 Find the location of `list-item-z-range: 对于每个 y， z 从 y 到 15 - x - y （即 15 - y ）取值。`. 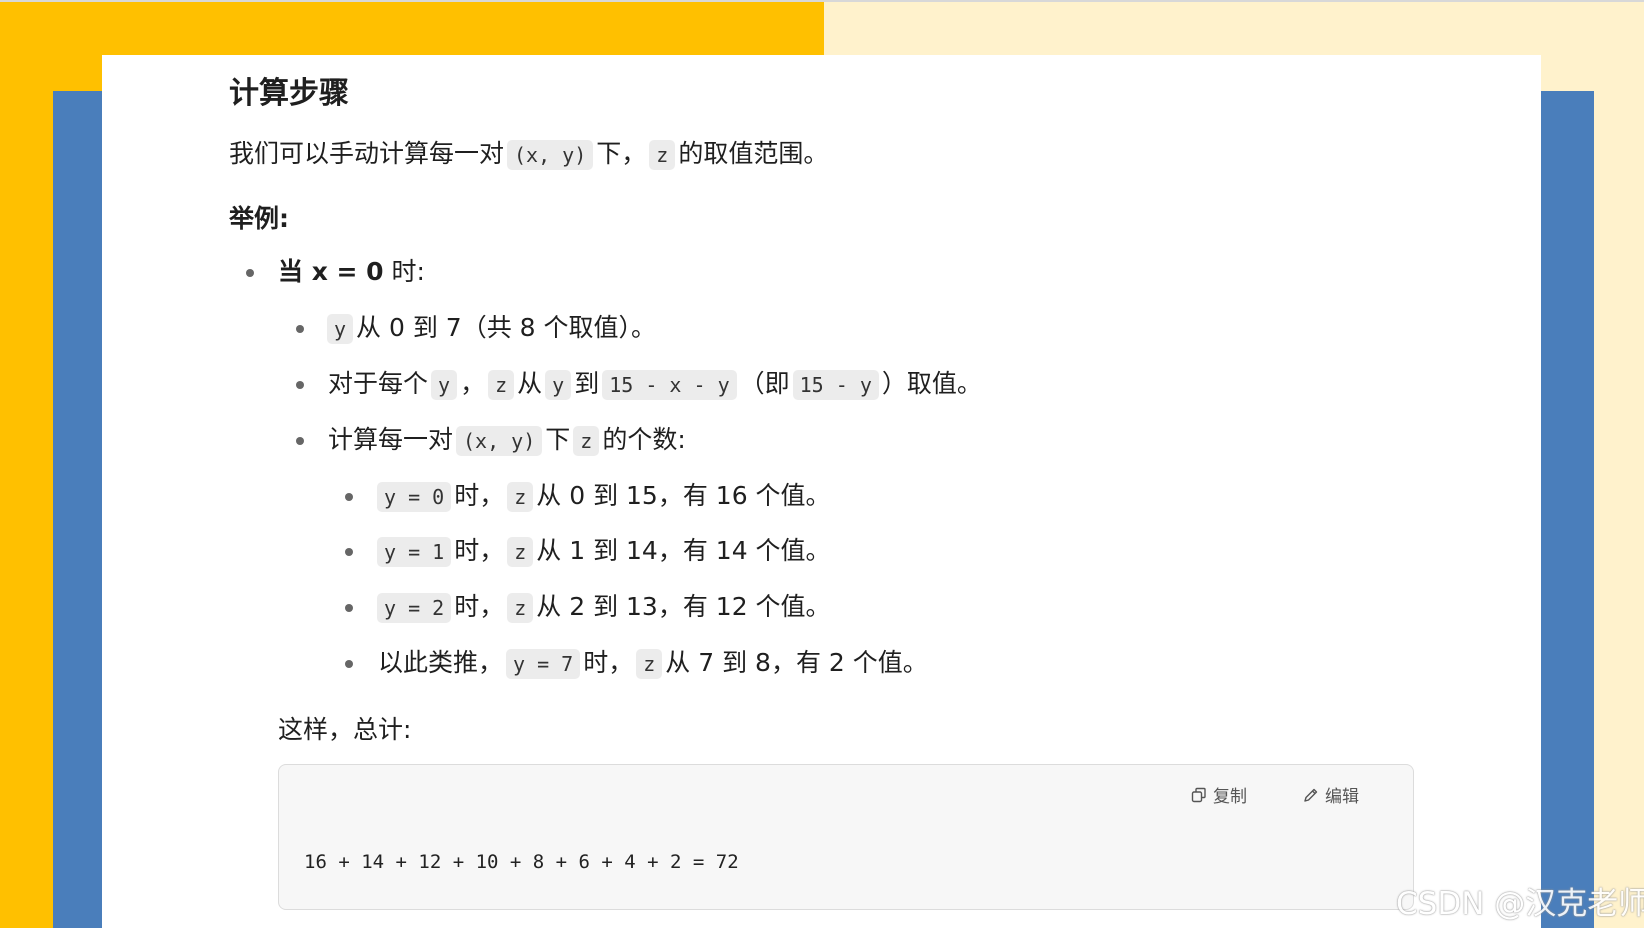

list-item-z-range: 对于每个 y， z 从 y 到 15 - x - y （即 15 - y ）取值。 is located at coordinates (655, 384).